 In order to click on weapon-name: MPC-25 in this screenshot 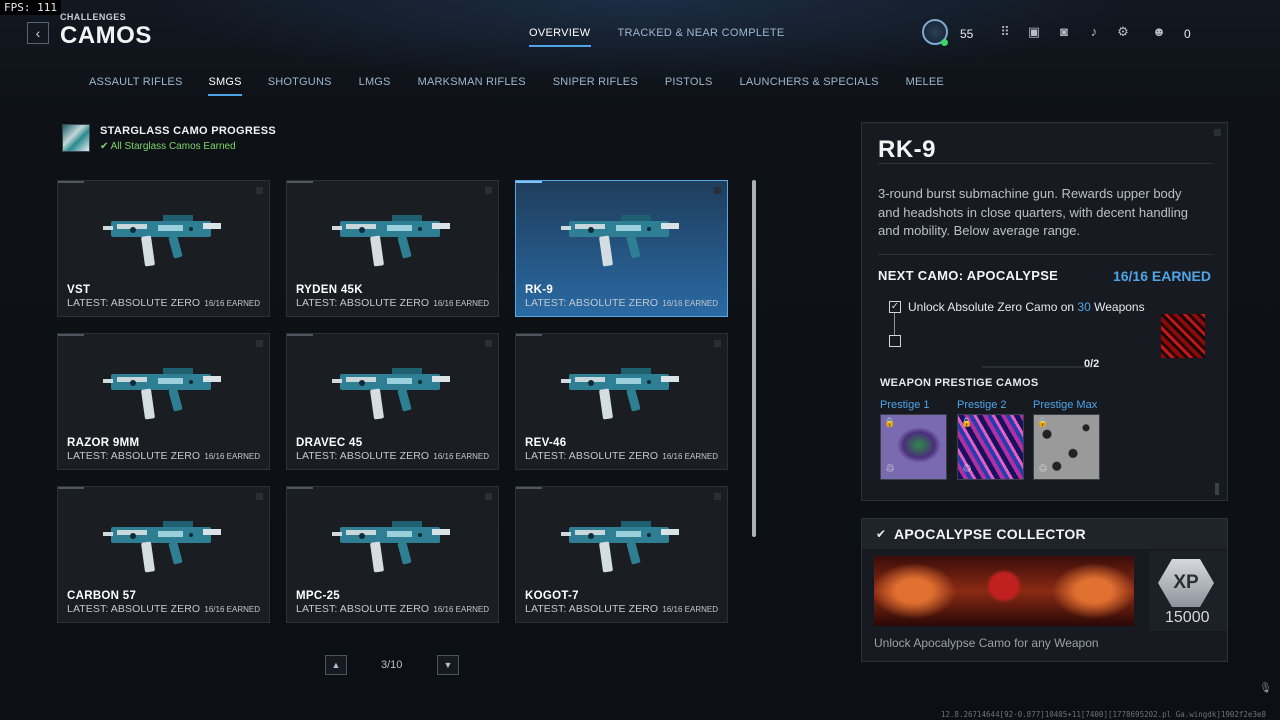, I will do `click(318, 596)`.